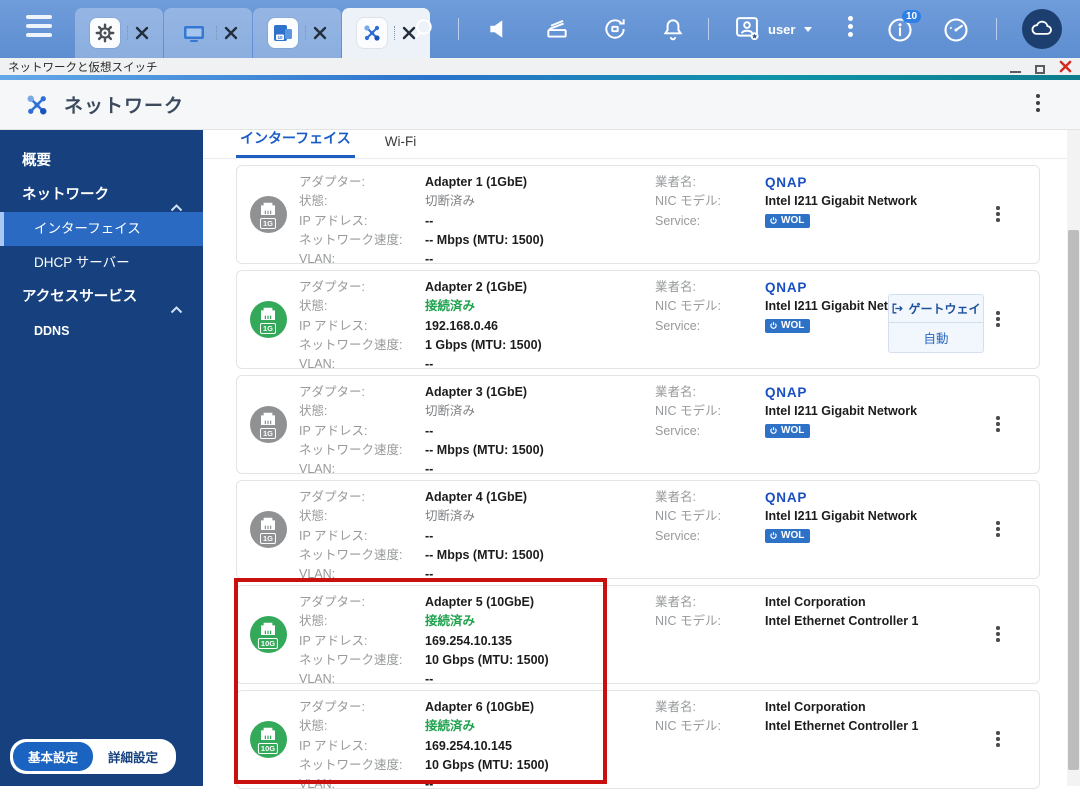  Describe the element at coordinates (104, 33) in the screenshot. I see `gear-icon` at that location.